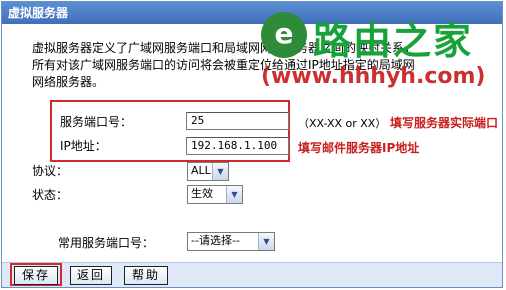  What do you see at coordinates (96, 122) in the screenshot?
I see `service-port-label: 服务端口号：` at bounding box center [96, 122].